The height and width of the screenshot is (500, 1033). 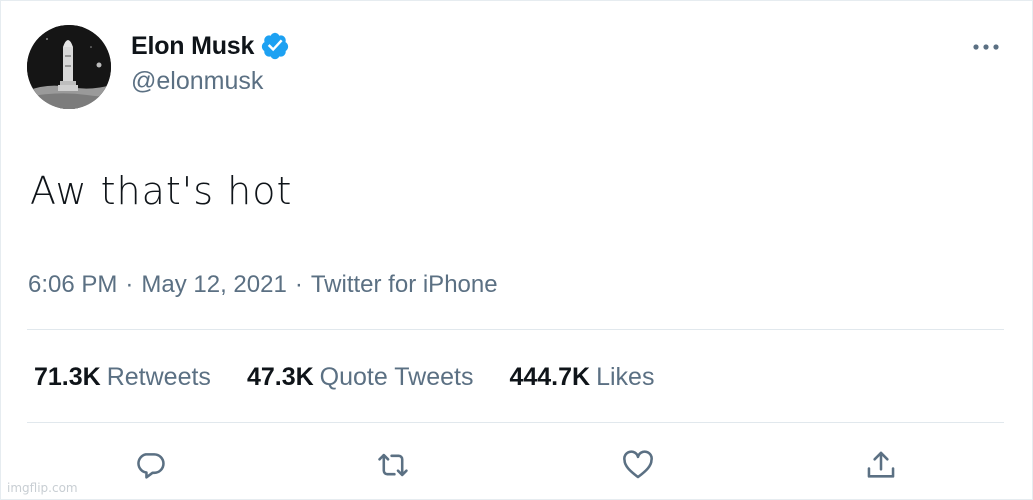 What do you see at coordinates (625, 377) in the screenshot?
I see `likes-label: Likes` at bounding box center [625, 377].